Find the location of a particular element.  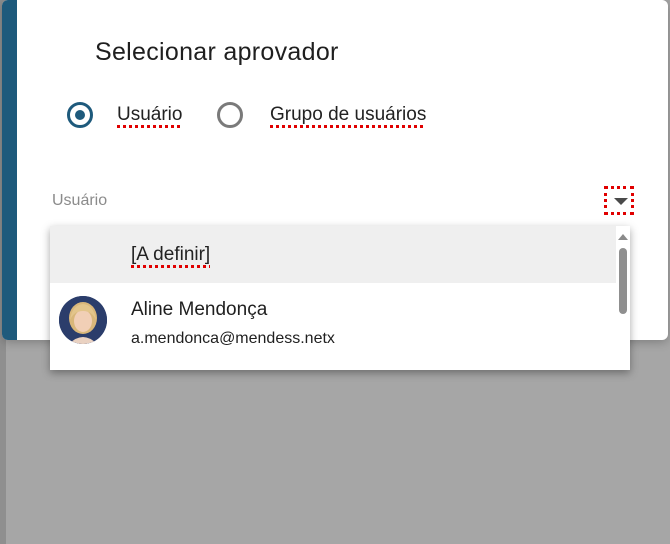

radio-label-user: Usuário is located at coordinates (149, 115).